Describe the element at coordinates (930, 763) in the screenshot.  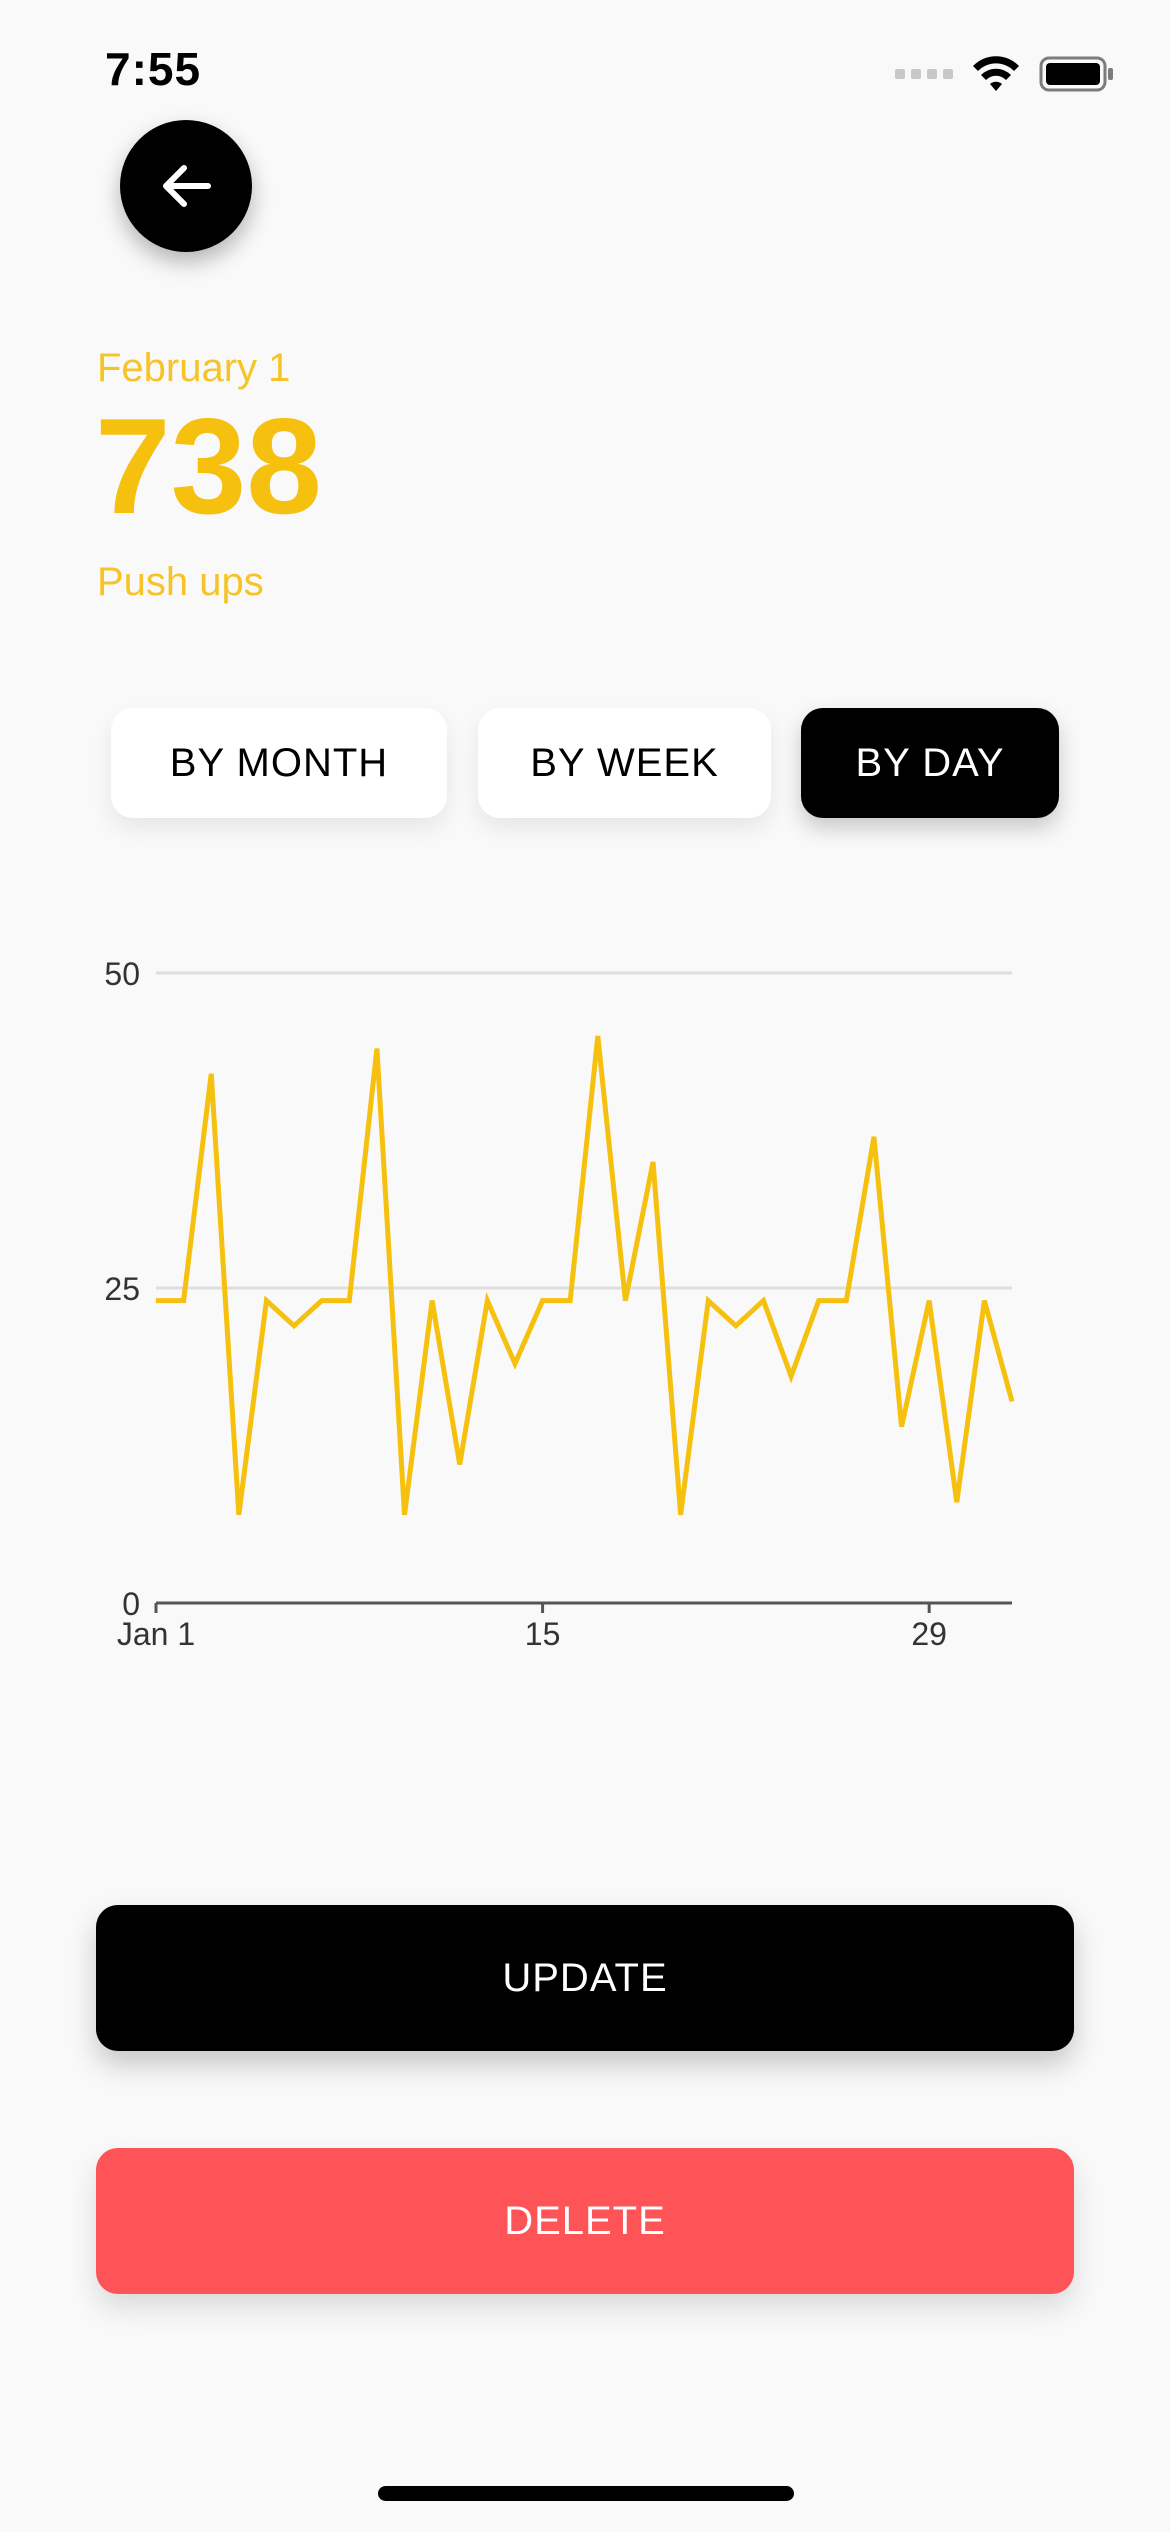
I see `tab-by-day: BY DAY` at that location.